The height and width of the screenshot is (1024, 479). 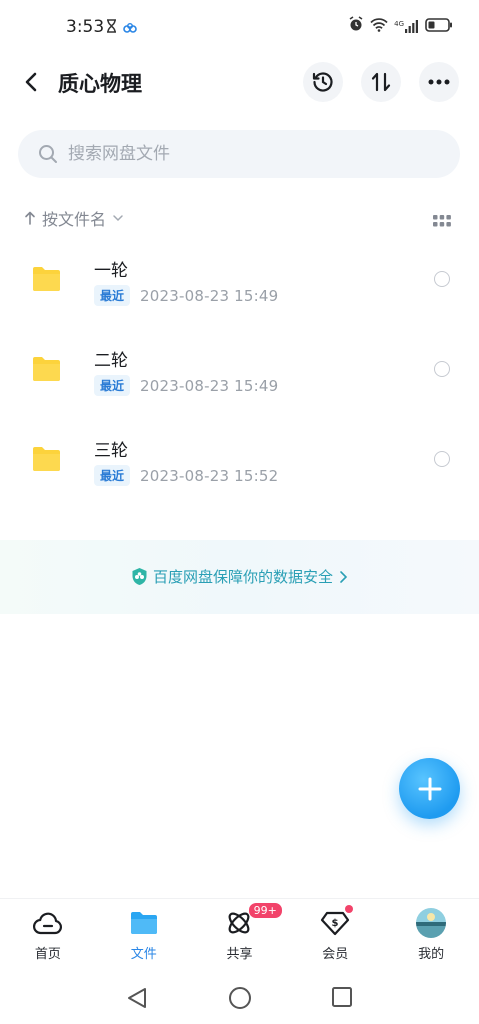 What do you see at coordinates (239, 28) in the screenshot?
I see `status-bar: 3:53 4G` at bounding box center [239, 28].